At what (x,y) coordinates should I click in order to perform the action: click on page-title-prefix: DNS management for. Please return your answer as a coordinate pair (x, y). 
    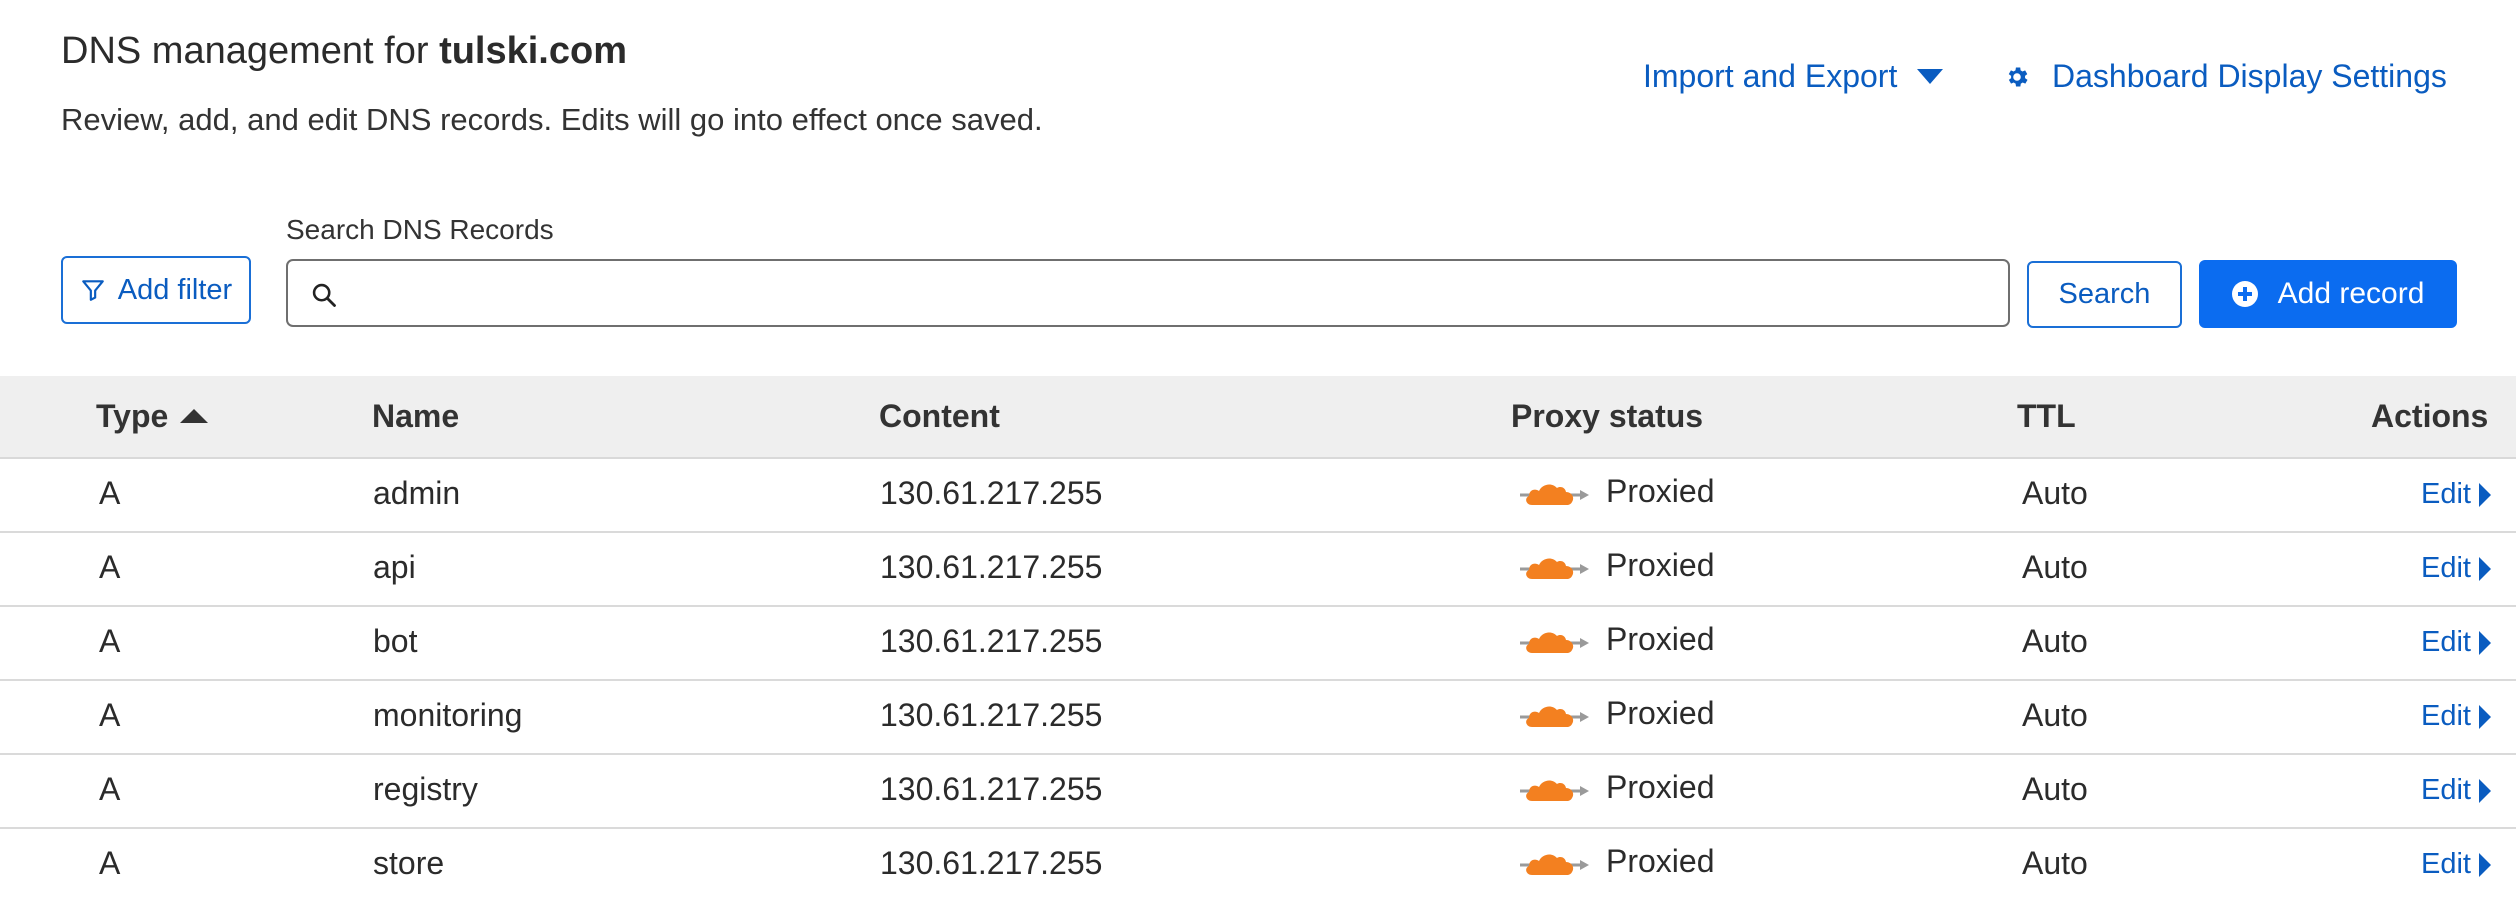
    Looking at the image, I should click on (250, 51).